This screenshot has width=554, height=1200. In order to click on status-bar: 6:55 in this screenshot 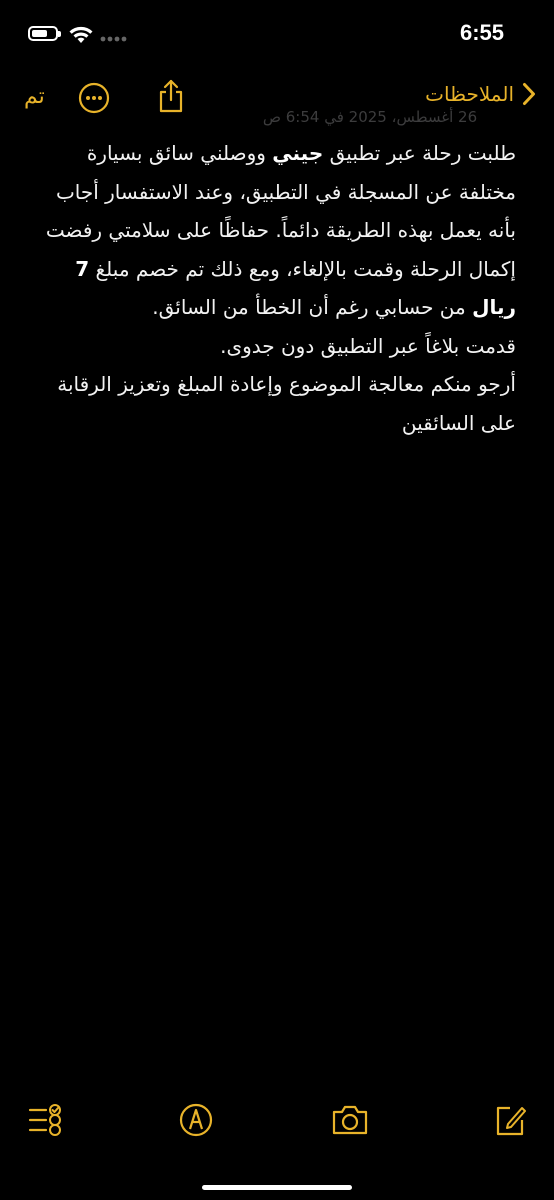, I will do `click(277, 35)`.